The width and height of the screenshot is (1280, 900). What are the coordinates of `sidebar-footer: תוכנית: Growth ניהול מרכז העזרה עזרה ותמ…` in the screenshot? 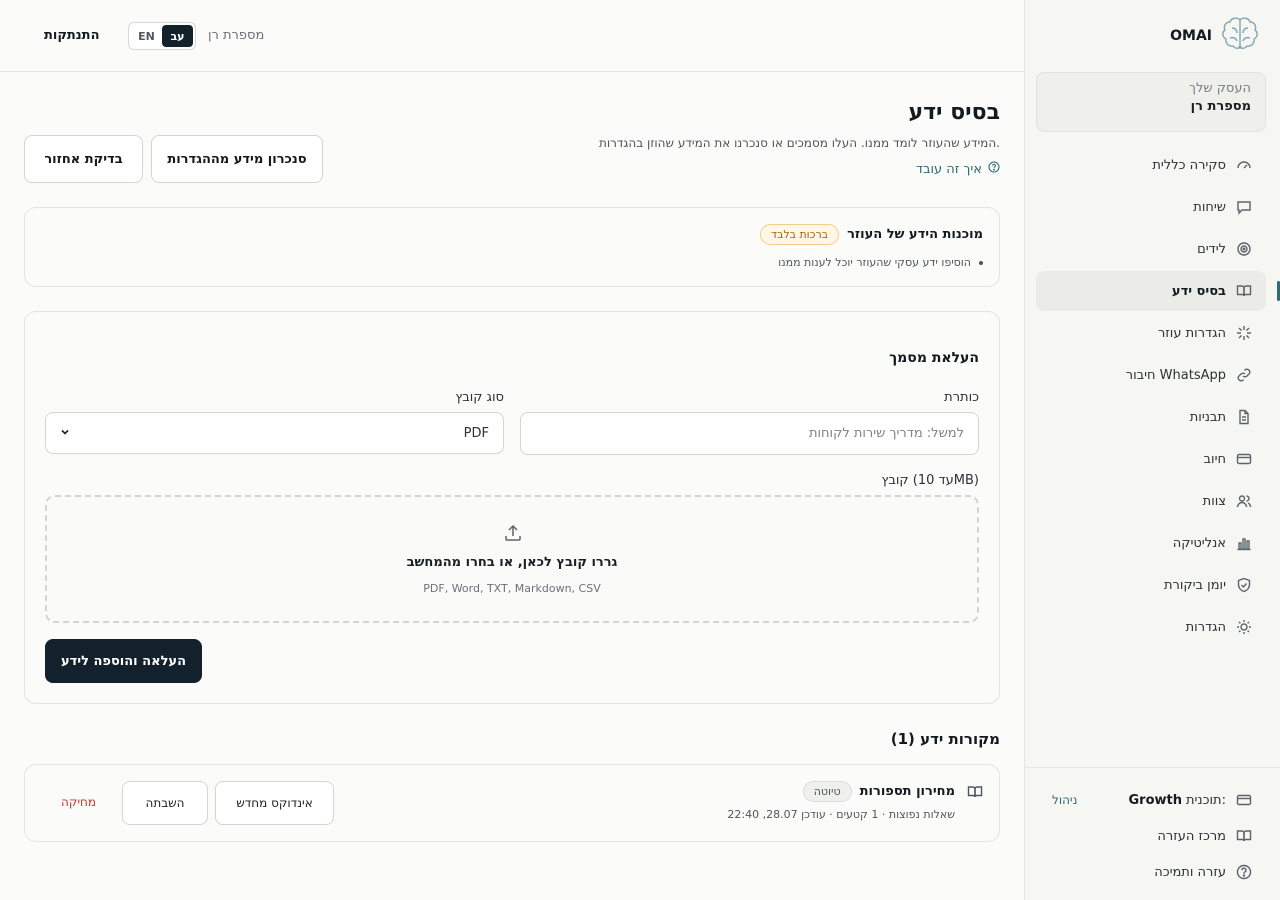 It's located at (1152, 828).